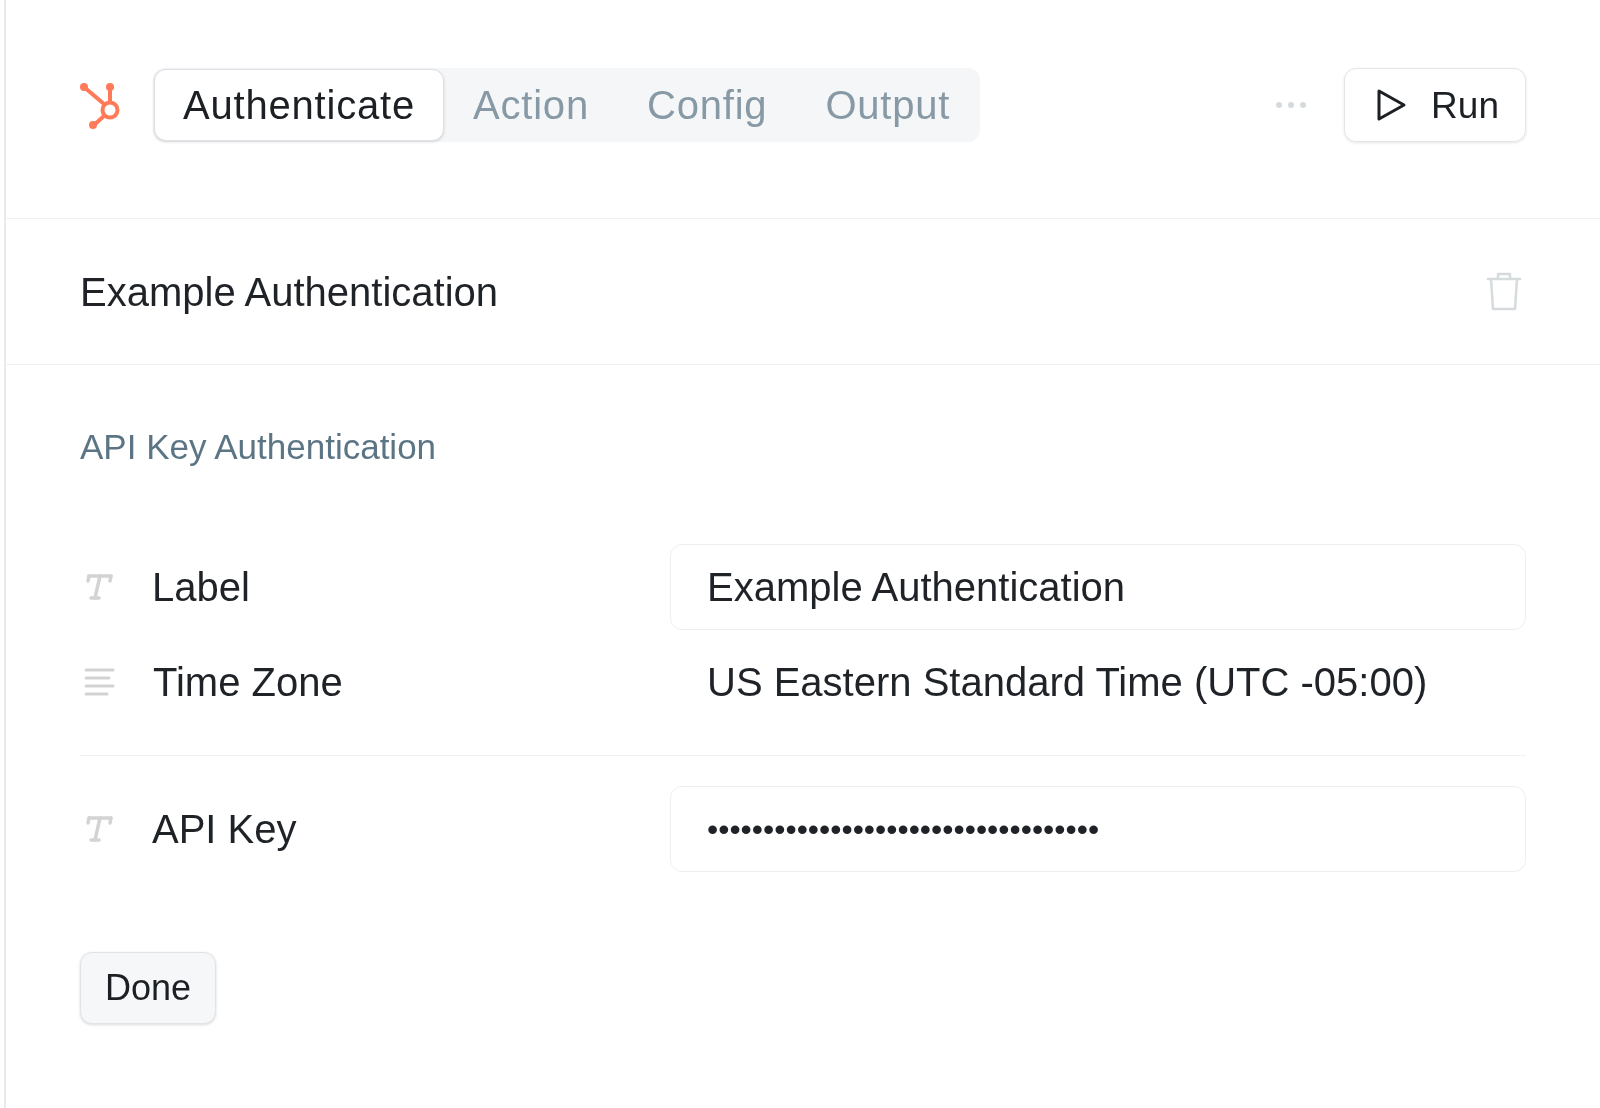 This screenshot has width=1600, height=1108. What do you see at coordinates (289, 292) in the screenshot?
I see `auth-title: Example Authentication` at bounding box center [289, 292].